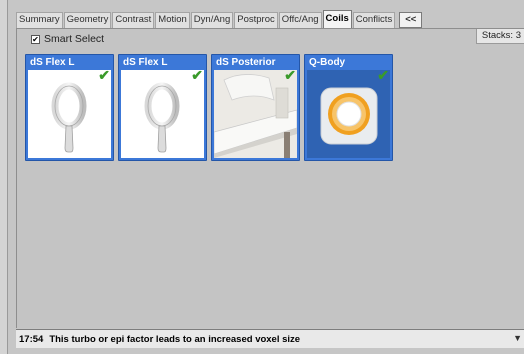 The image size is (524, 354). Describe the element at coordinates (499, 36) in the screenshot. I see `stacks-count: Stacks: 3` at that location.